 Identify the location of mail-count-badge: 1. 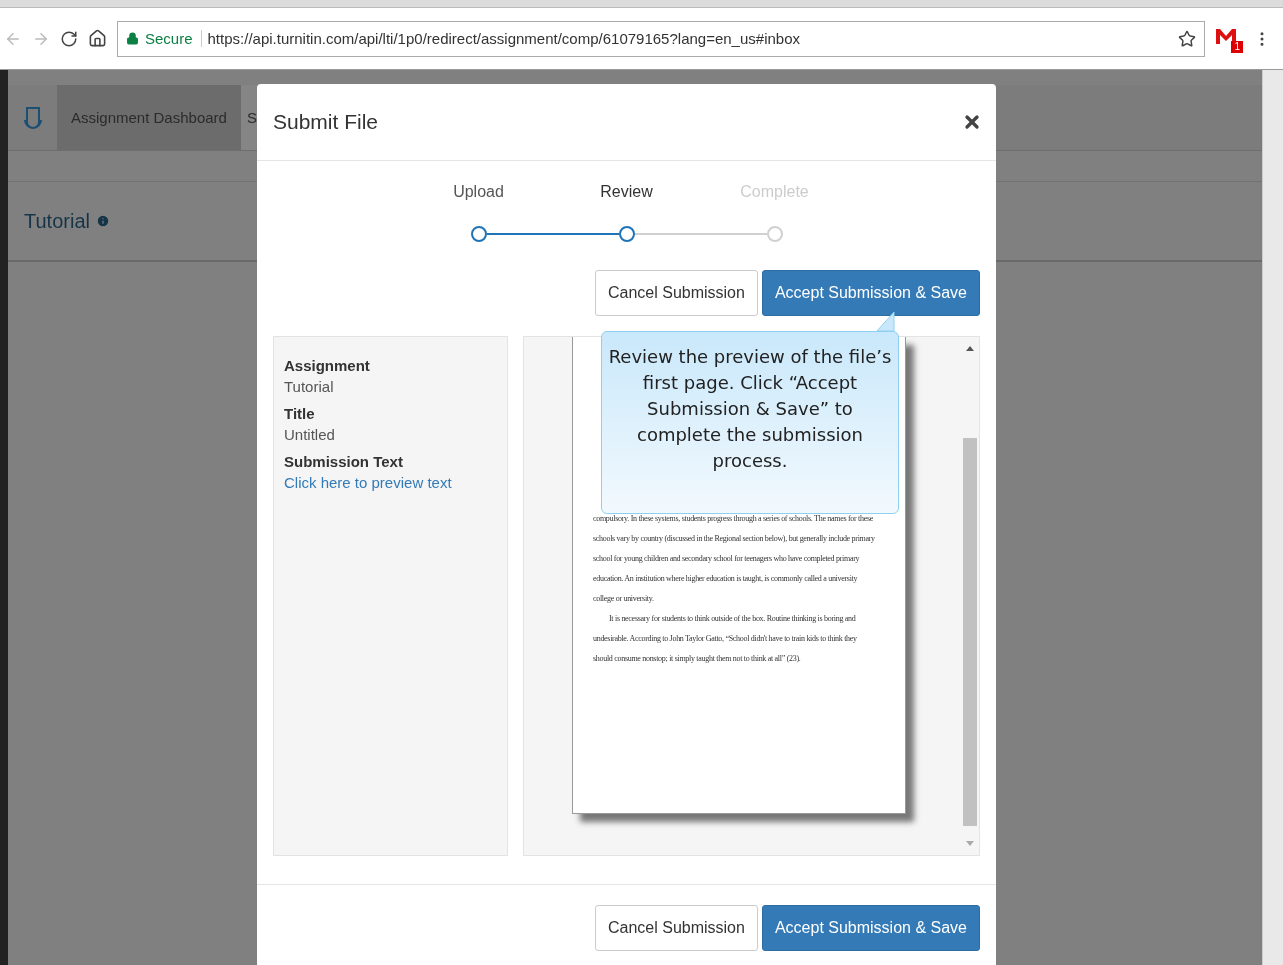
(1237, 46).